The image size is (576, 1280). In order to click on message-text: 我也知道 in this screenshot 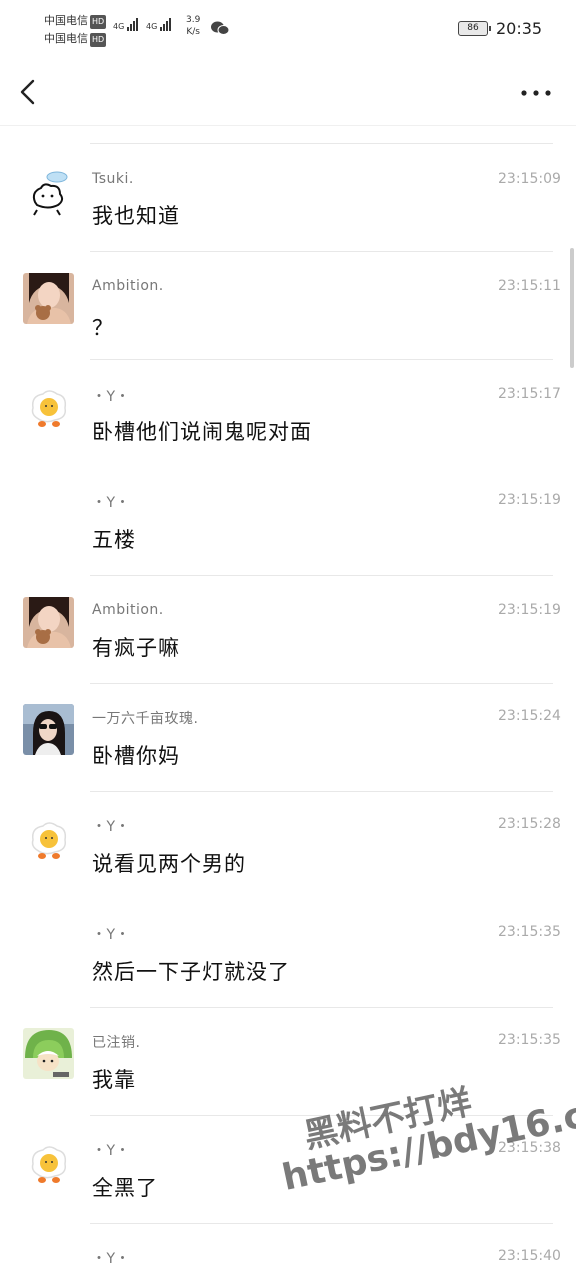, I will do `click(136, 216)`.